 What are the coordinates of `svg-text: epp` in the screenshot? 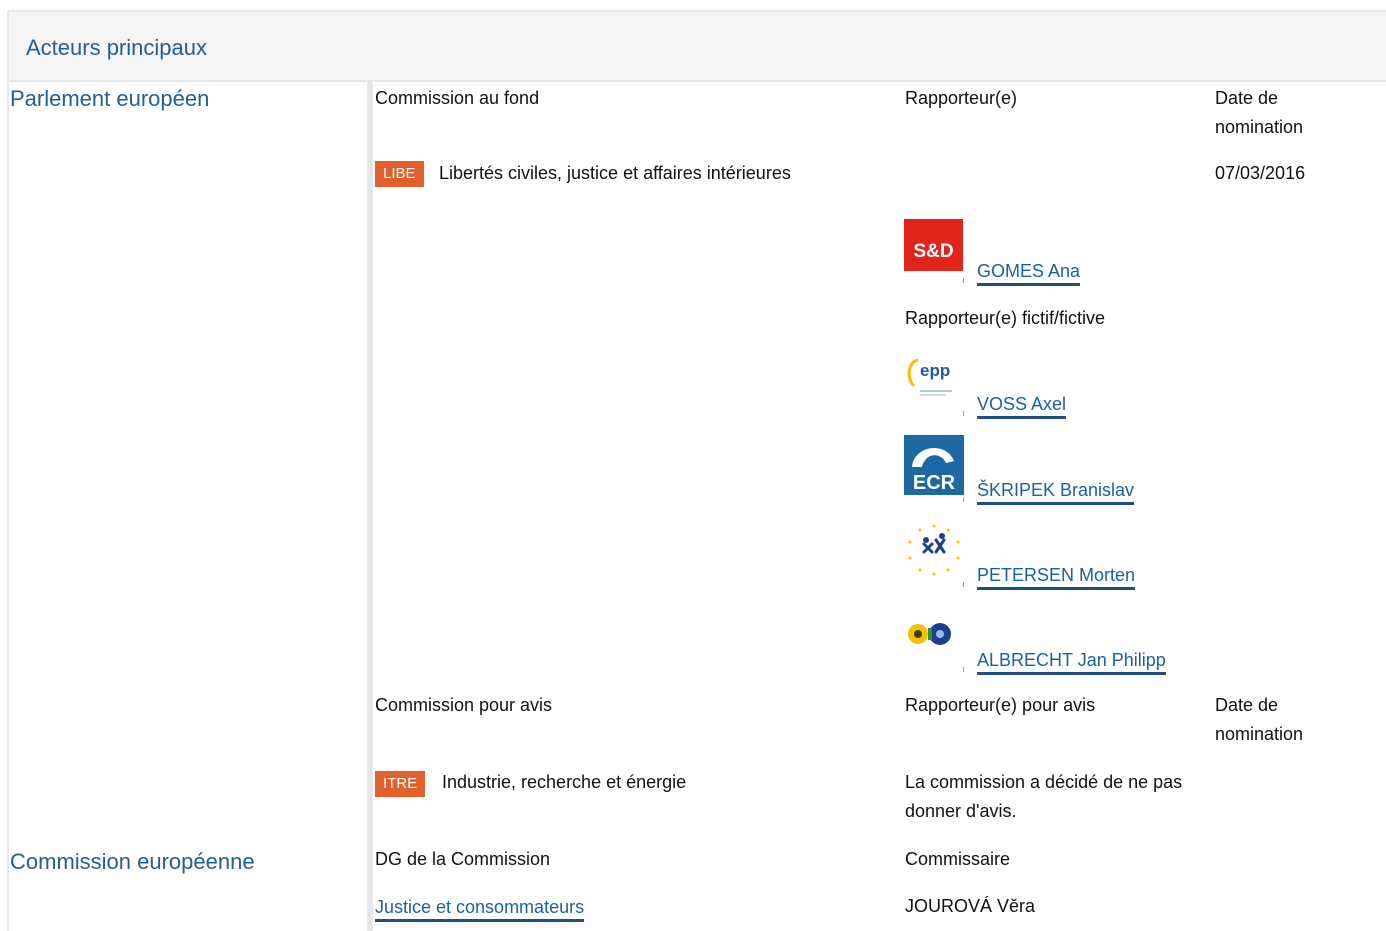 It's located at (935, 370).